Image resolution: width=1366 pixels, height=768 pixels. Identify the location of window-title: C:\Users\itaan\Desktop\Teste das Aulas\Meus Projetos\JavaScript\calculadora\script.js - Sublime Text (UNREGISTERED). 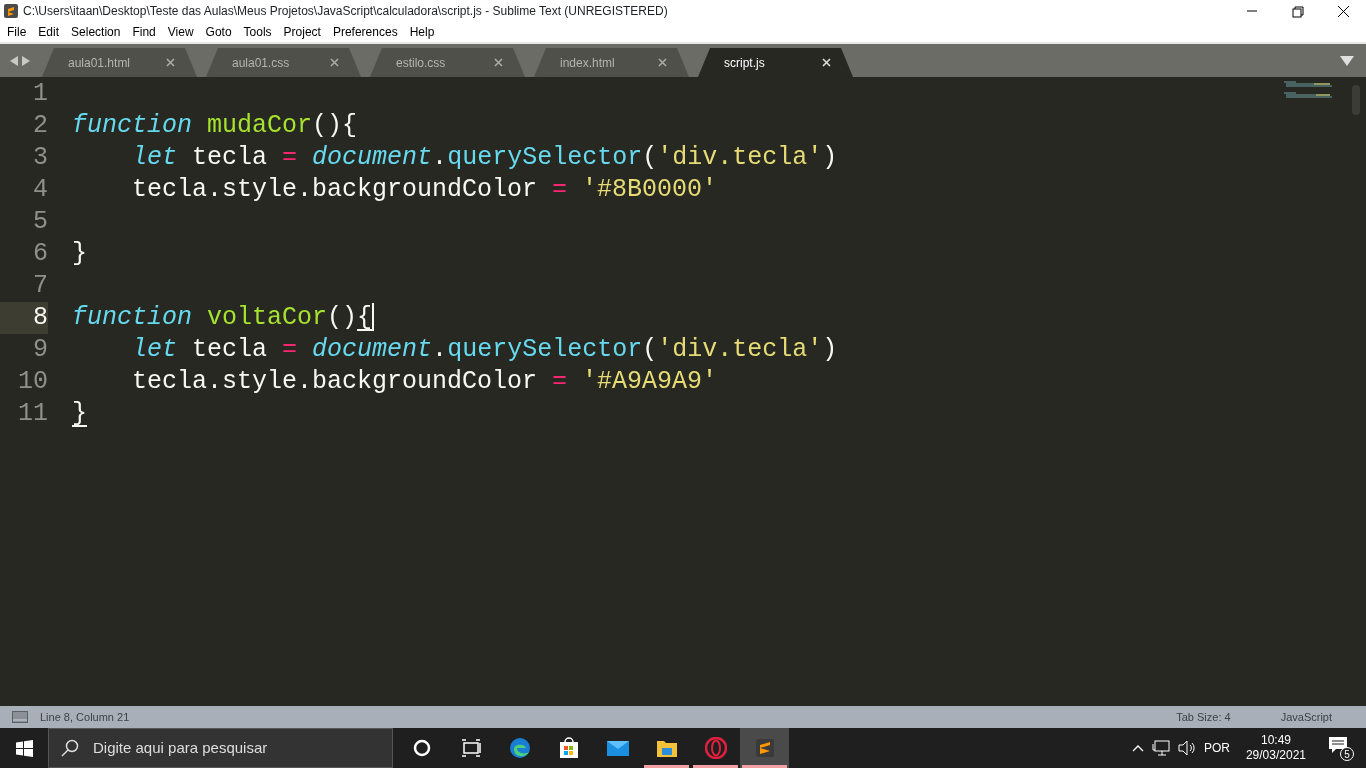
(346, 11).